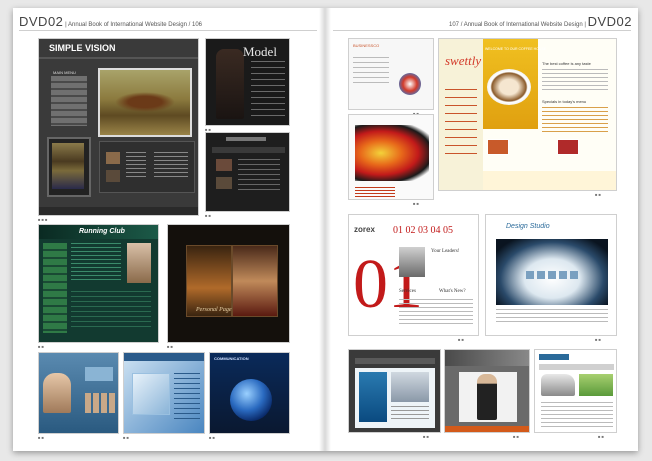 This screenshot has height=461, width=652. Describe the element at coordinates (100, 403) in the screenshot. I see `photo-strip` at that location.